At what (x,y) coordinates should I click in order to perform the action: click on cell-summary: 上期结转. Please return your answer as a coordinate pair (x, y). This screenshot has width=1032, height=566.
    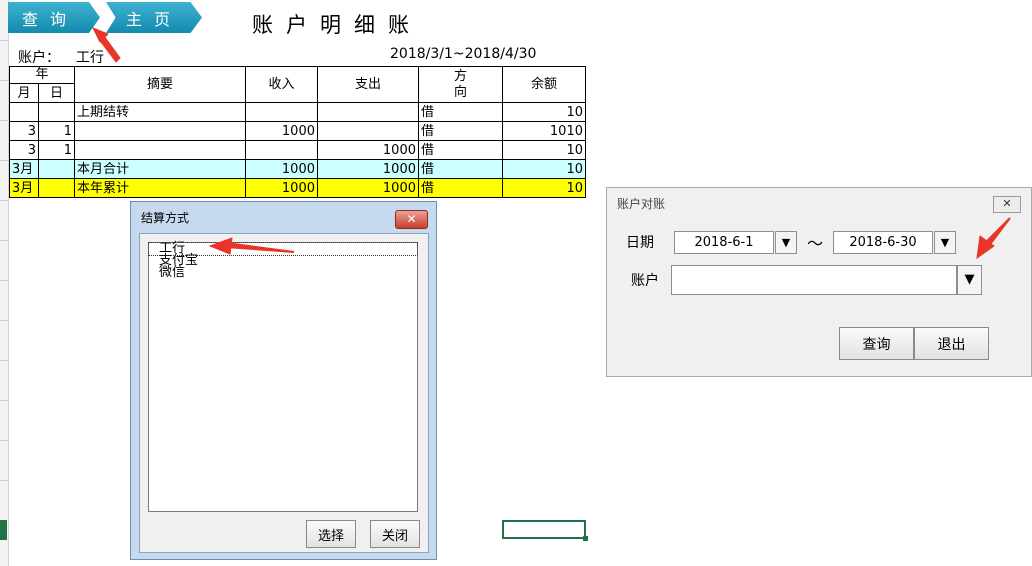
    Looking at the image, I should click on (160, 112).